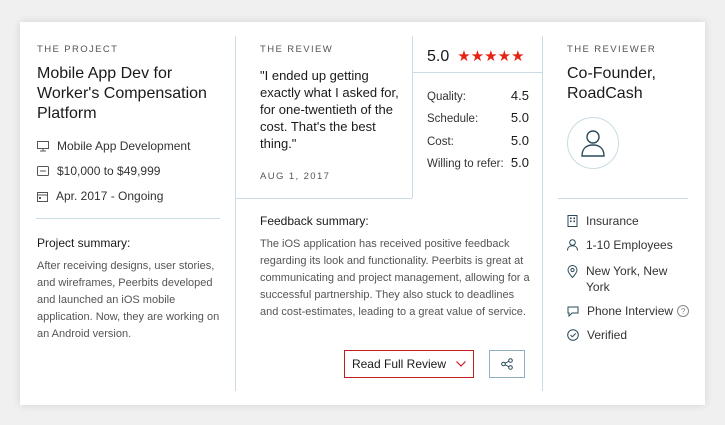 Image resolution: width=725 pixels, height=425 pixels. I want to click on reviewer-industry: Insurance, so click(603, 221).